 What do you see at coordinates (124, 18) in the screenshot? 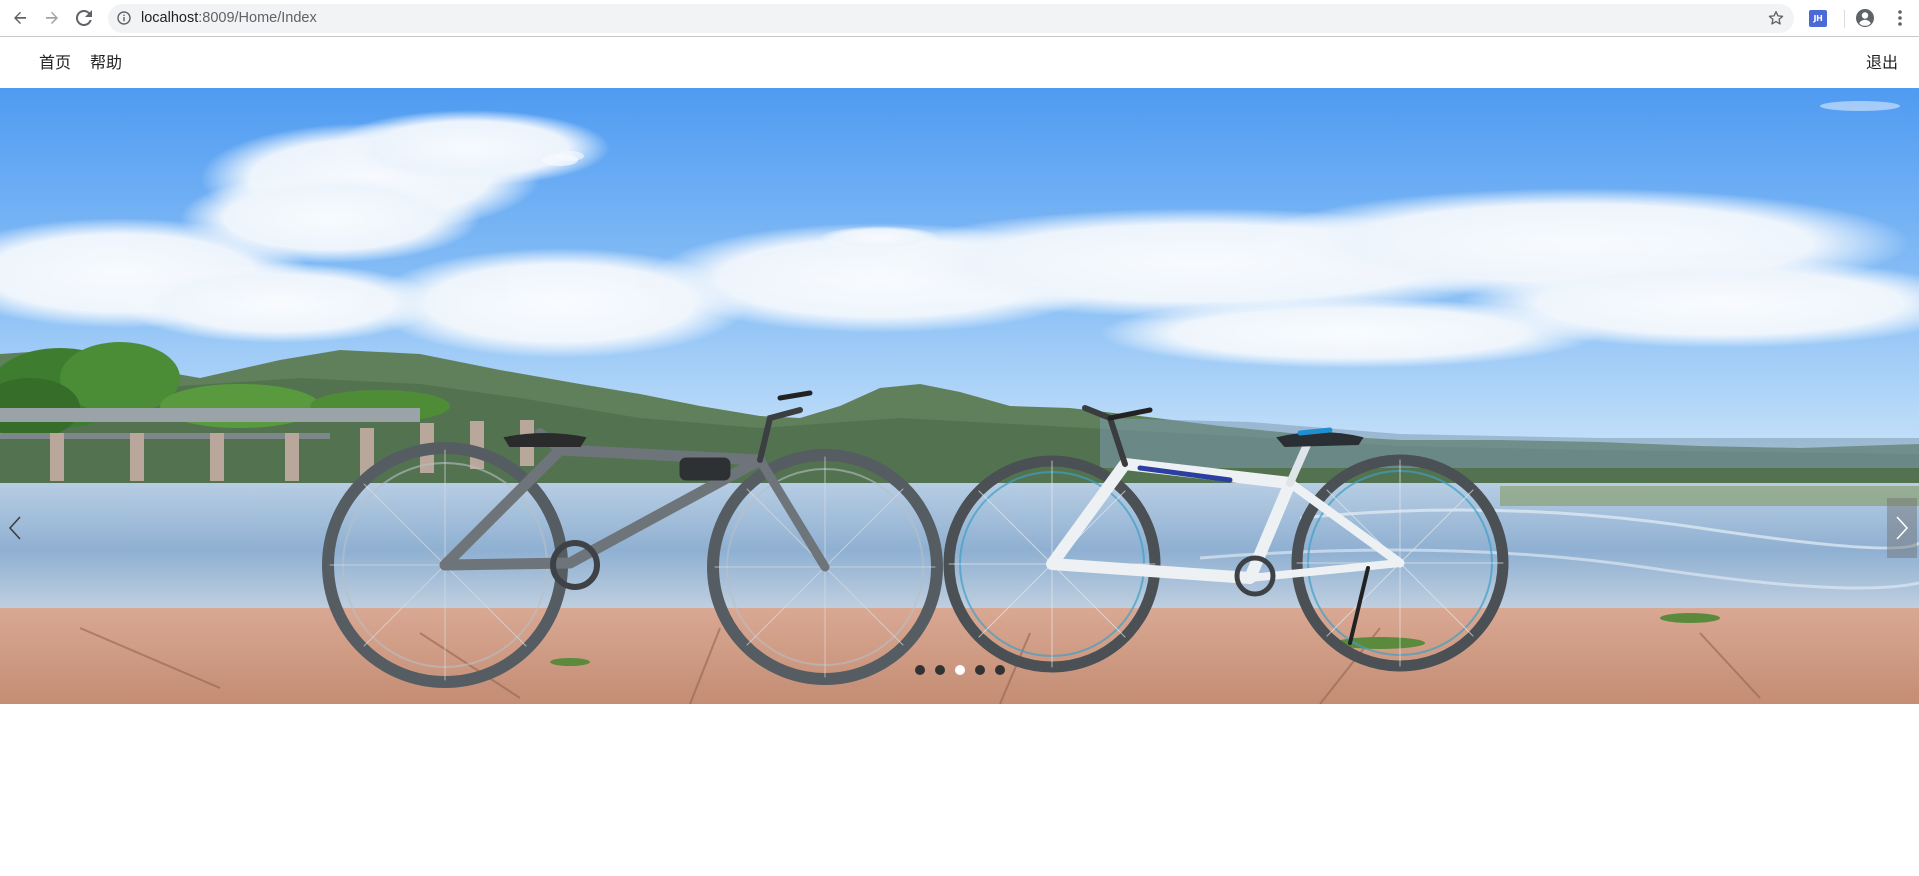
I see `info-icon` at bounding box center [124, 18].